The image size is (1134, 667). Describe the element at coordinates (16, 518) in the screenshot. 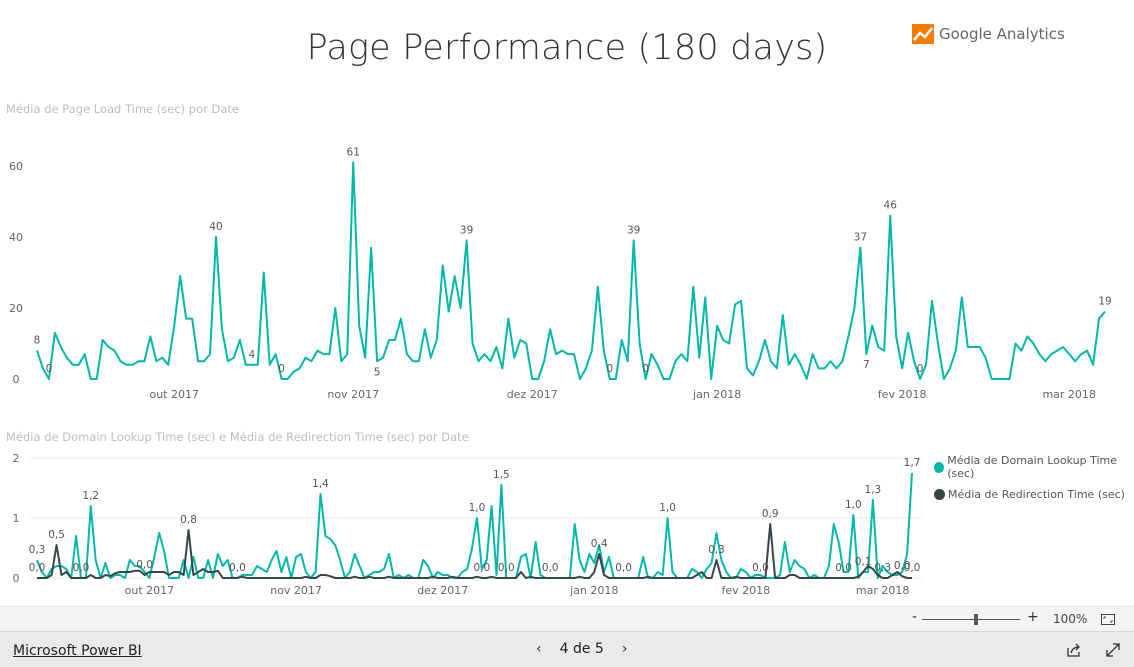

I see `y-tick-label: 1` at that location.